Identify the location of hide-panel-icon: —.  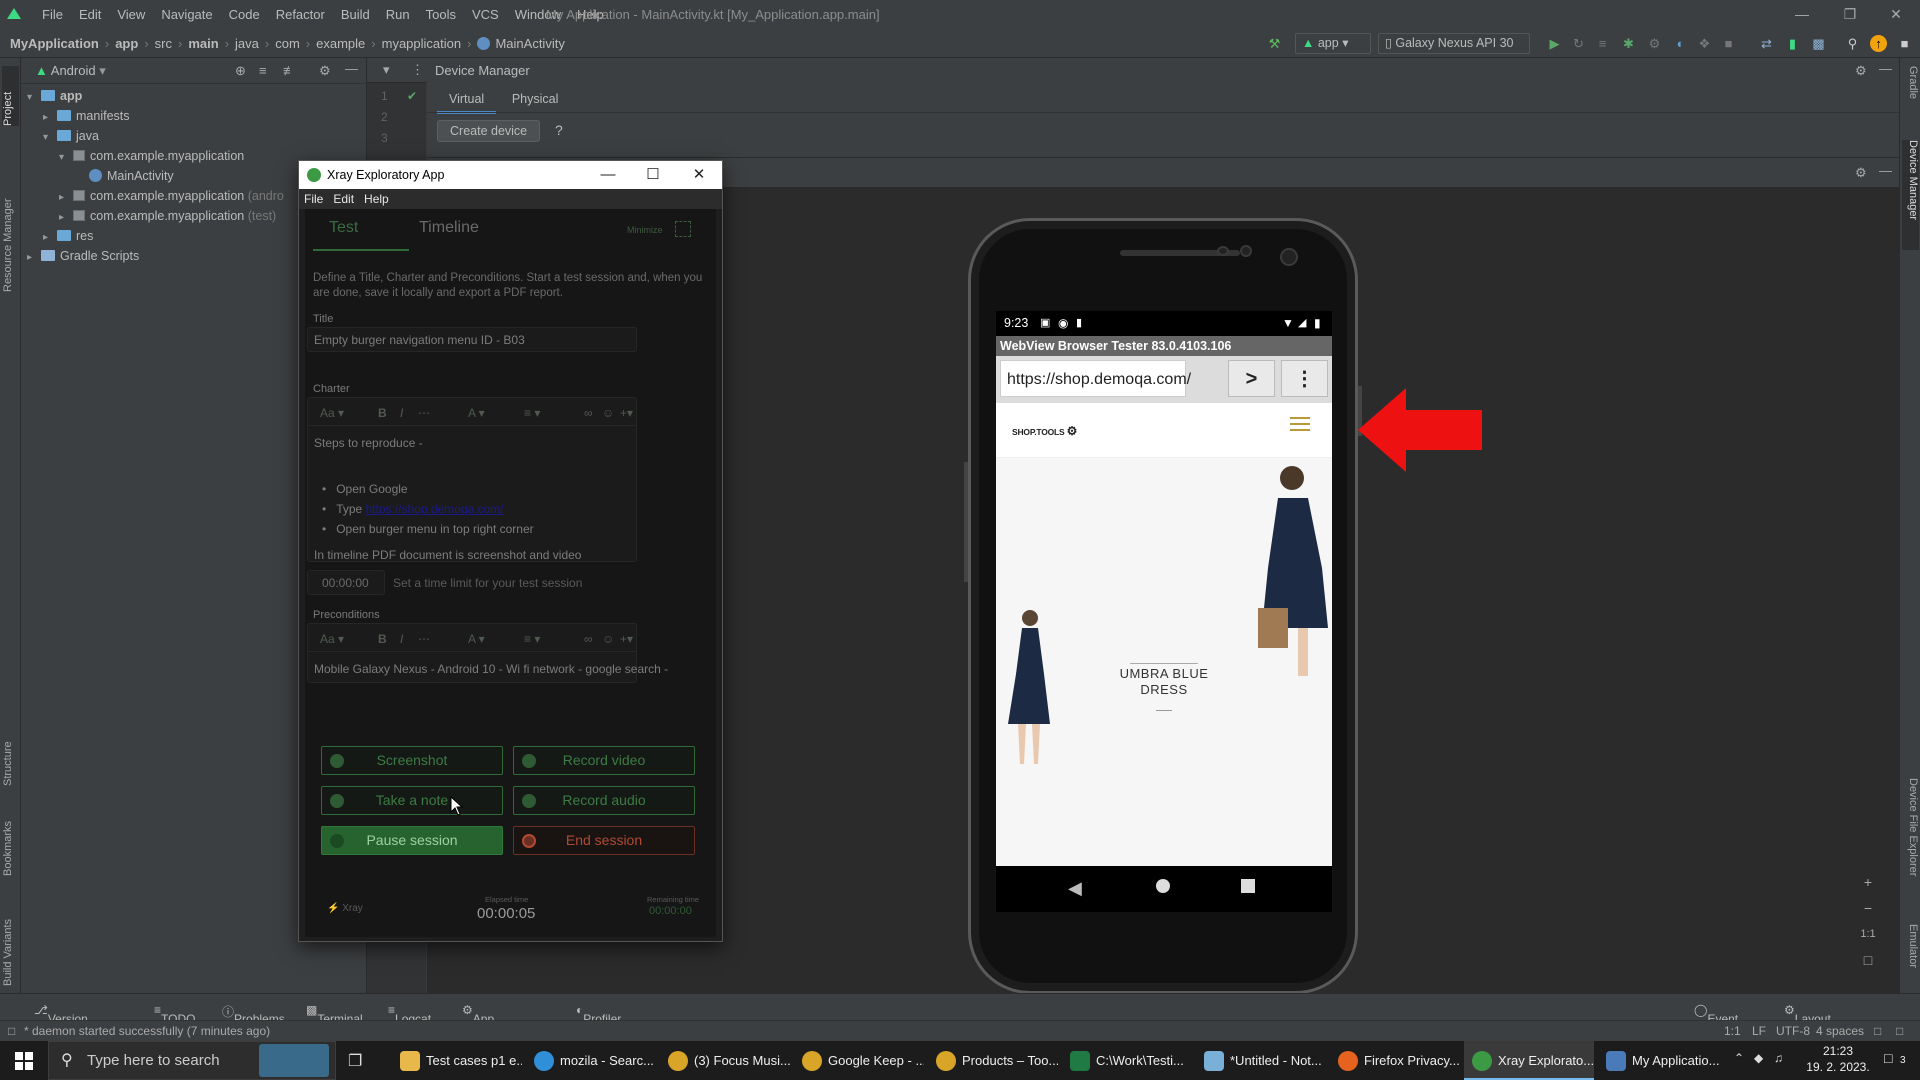
(351, 68).